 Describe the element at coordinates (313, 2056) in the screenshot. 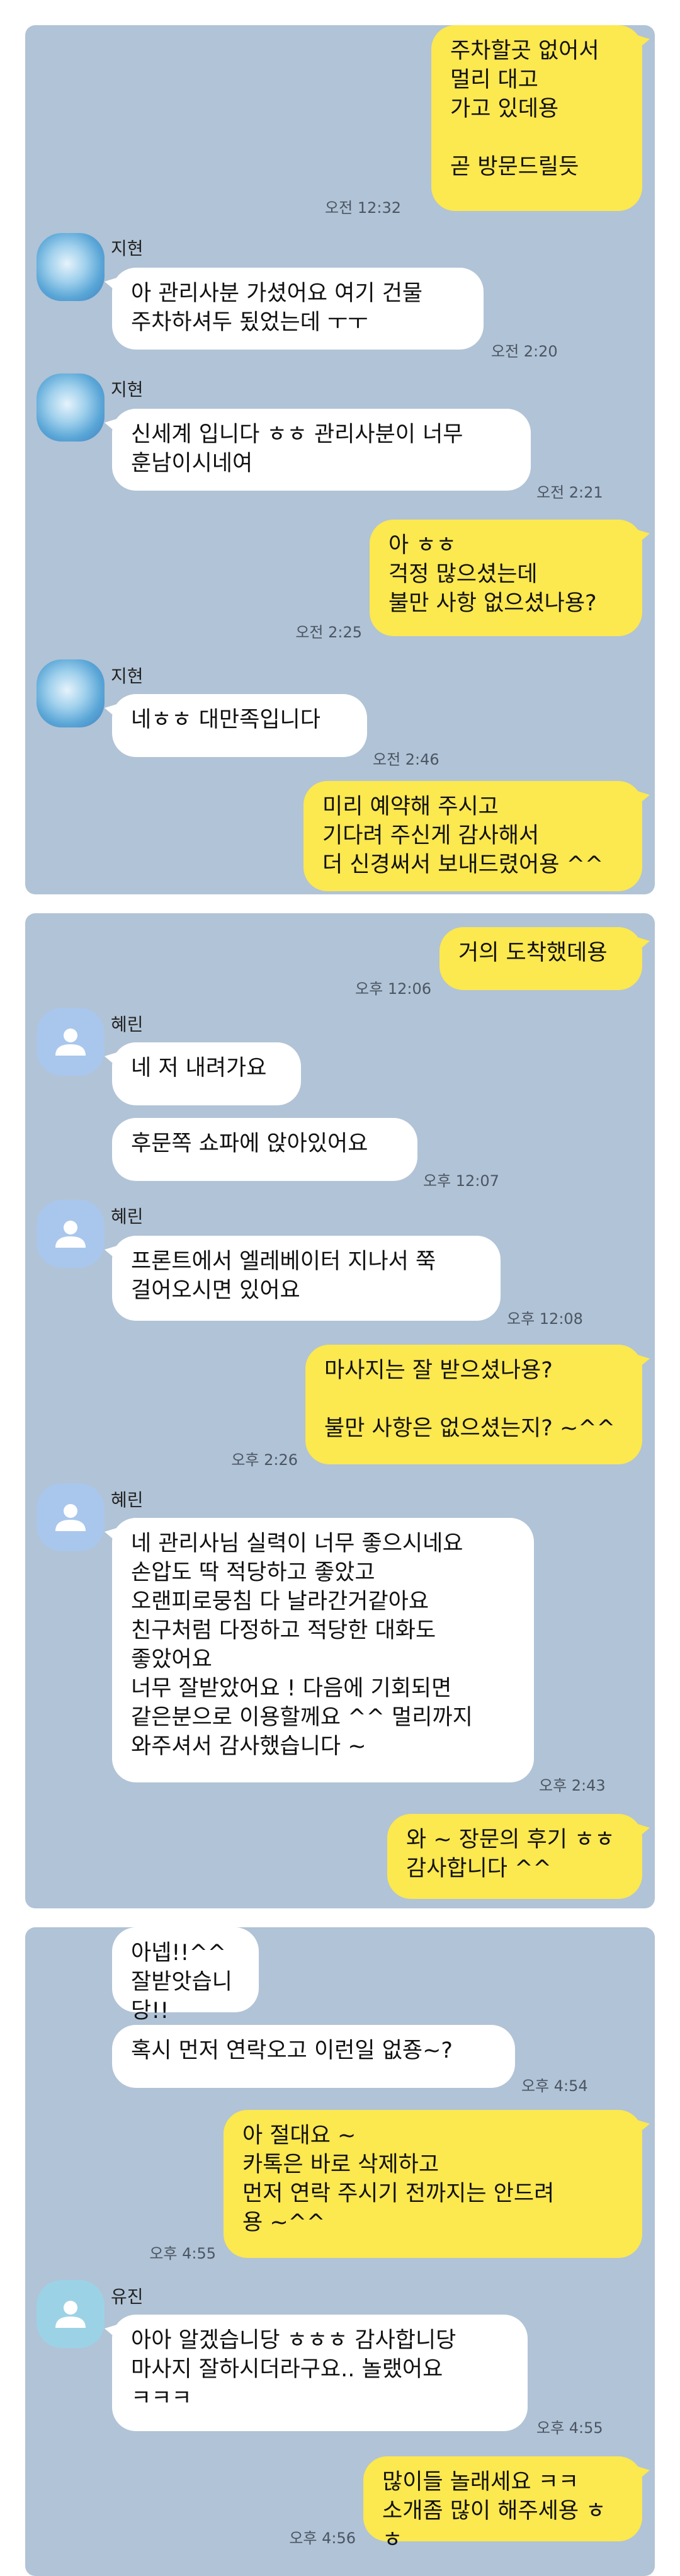

I see `their-message-bubble: 혹시 먼저 연락오고 이런일 없죵~?` at that location.